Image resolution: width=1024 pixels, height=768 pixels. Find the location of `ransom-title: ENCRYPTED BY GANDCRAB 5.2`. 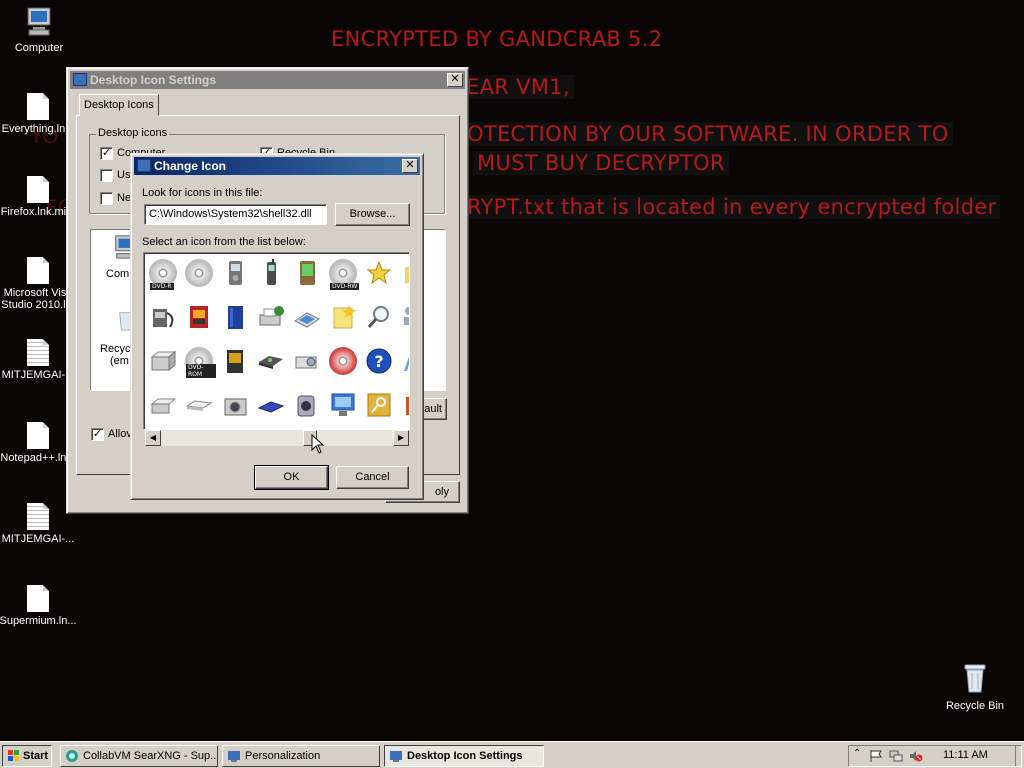

ransom-title: ENCRYPTED BY GANDCRAB 5.2 is located at coordinates (497, 39).